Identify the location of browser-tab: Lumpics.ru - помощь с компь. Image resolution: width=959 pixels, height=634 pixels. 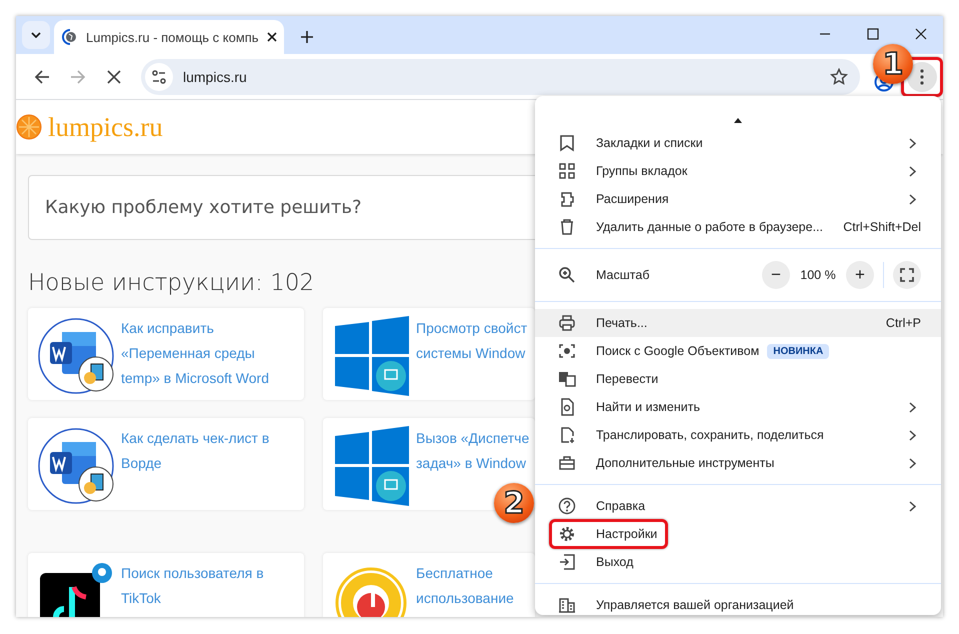
(169, 37).